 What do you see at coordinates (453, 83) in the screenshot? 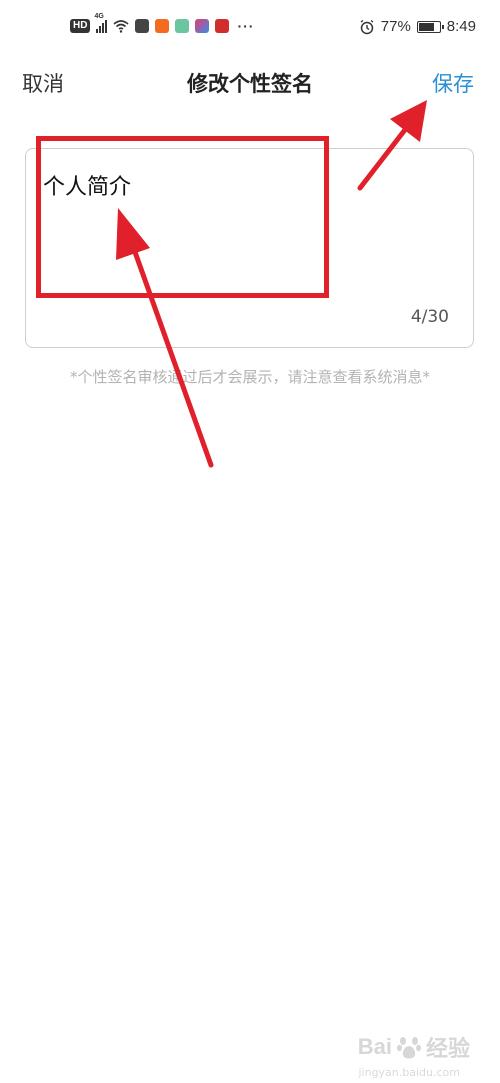
I see `save-button: 保存` at bounding box center [453, 83].